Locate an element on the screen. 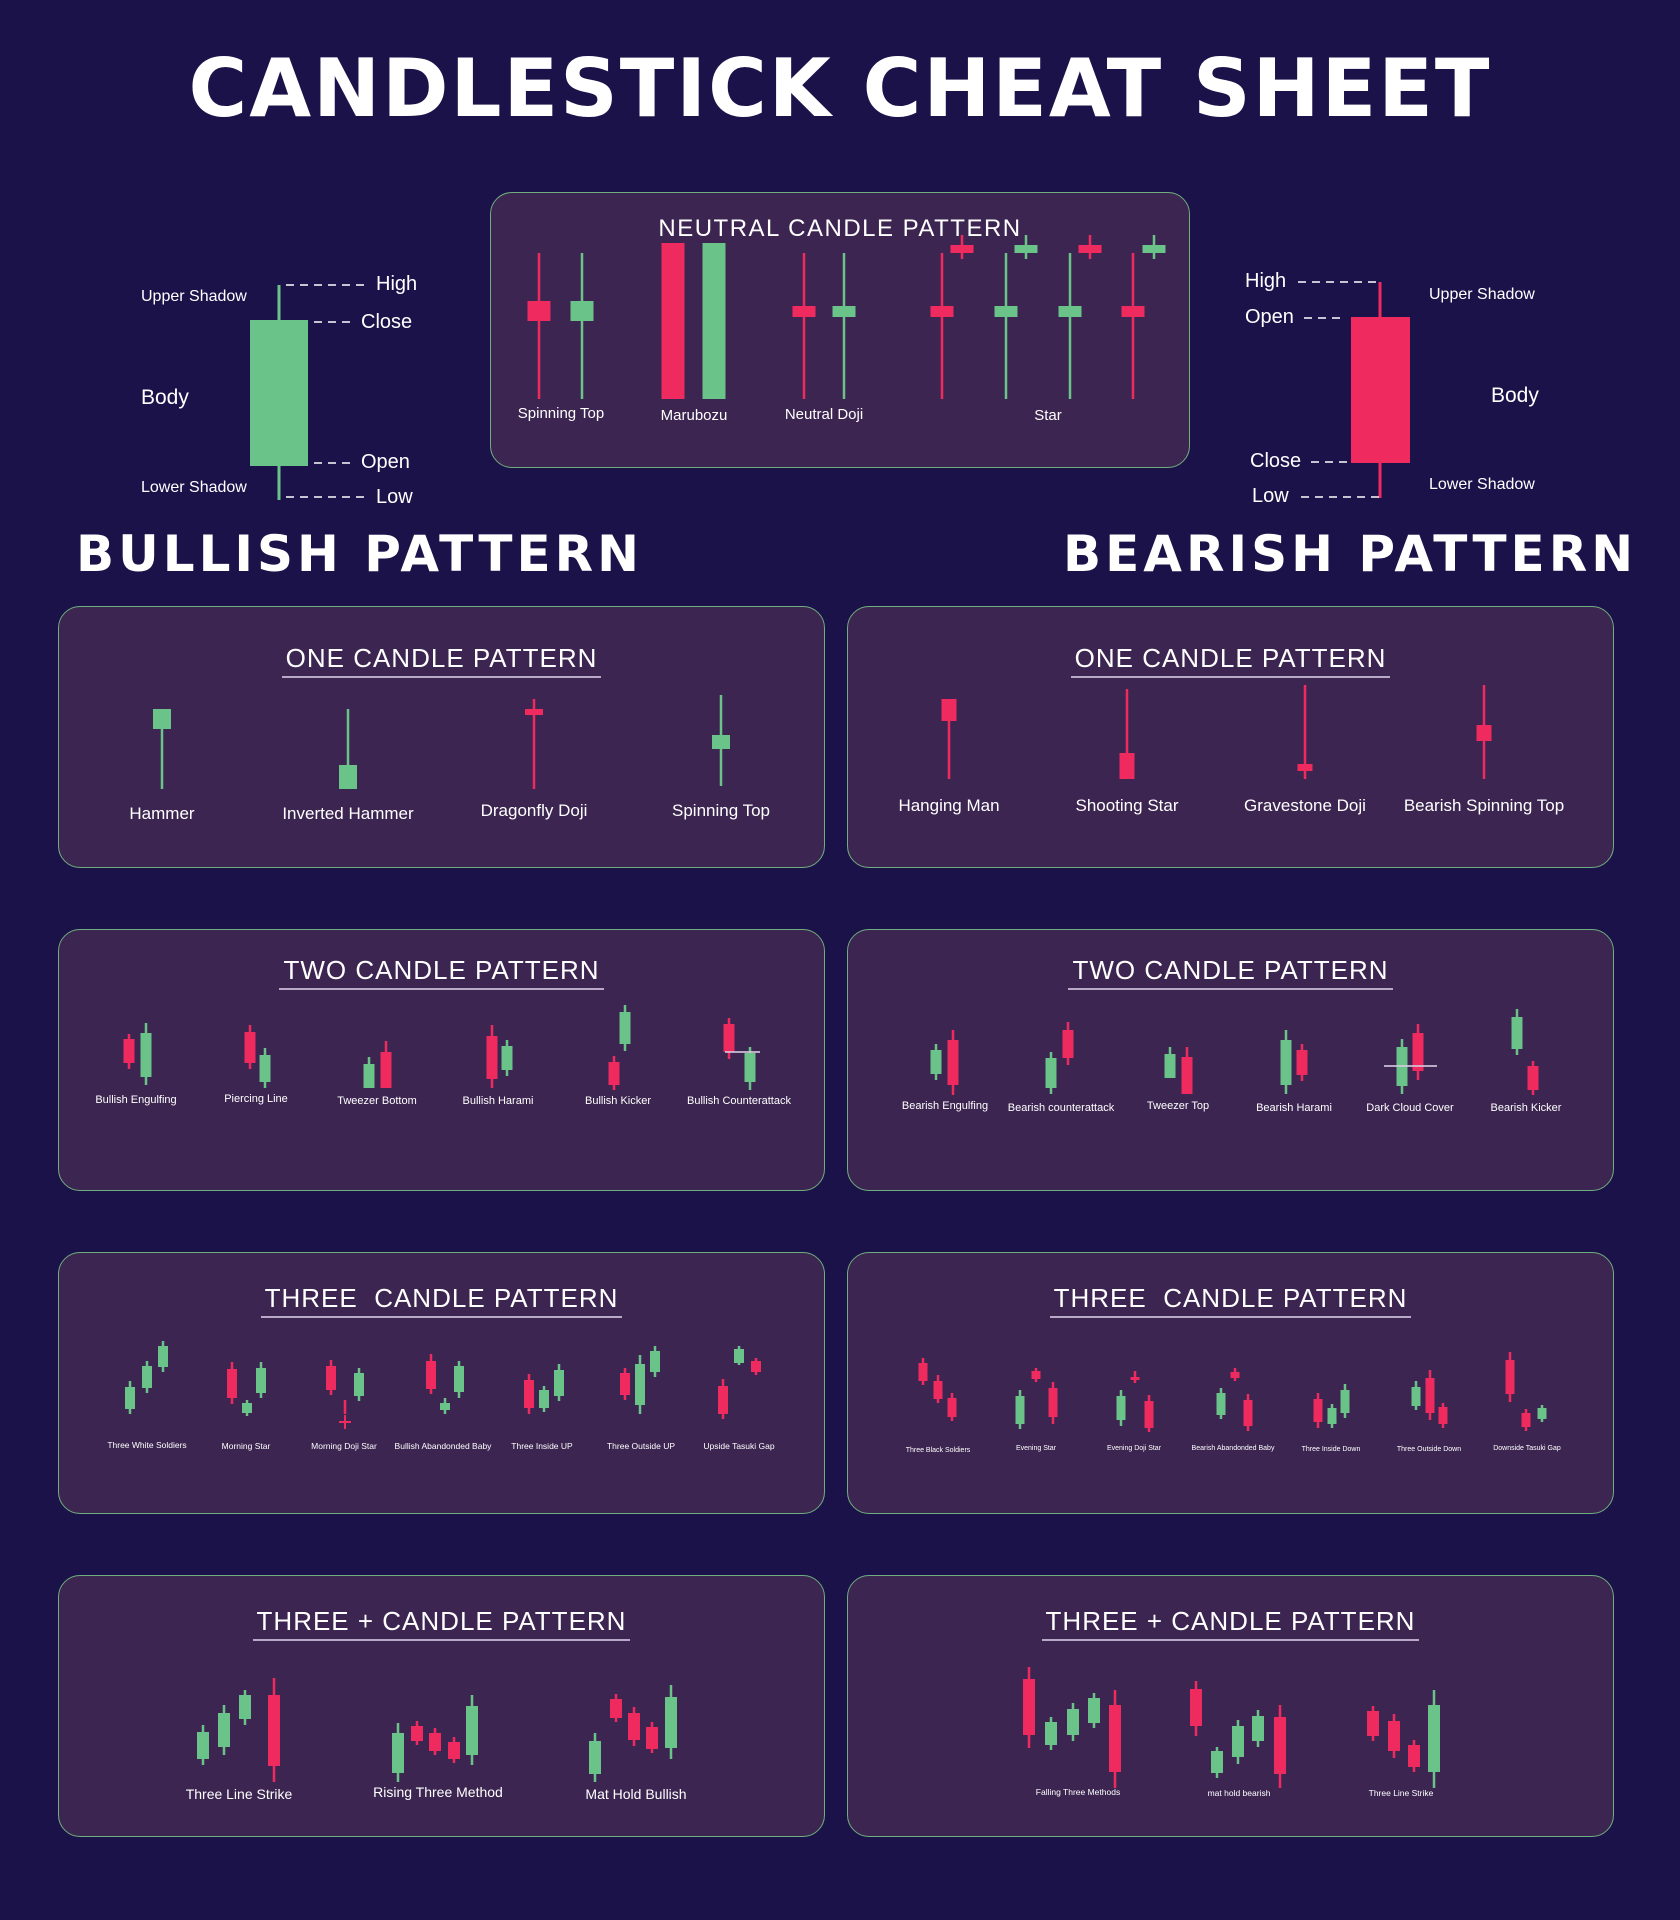 Image resolution: width=1680 pixels, height=1920 pixels. pattern-three-line-strike: Three Line Strike is located at coordinates (1403, 1744).